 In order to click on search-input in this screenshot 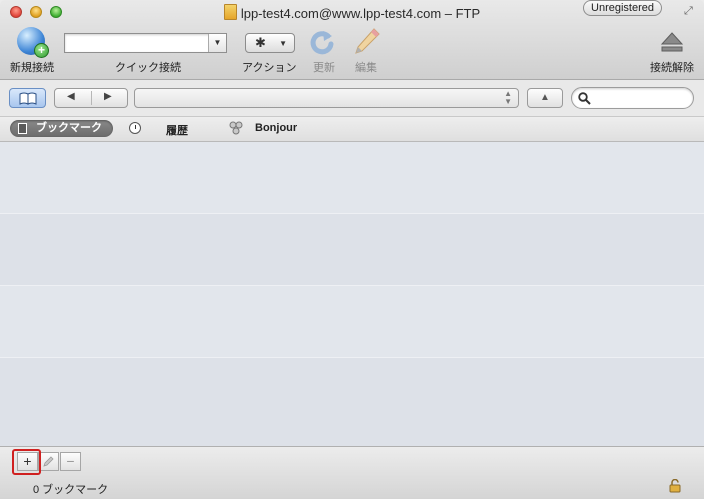, I will do `click(632, 98)`.